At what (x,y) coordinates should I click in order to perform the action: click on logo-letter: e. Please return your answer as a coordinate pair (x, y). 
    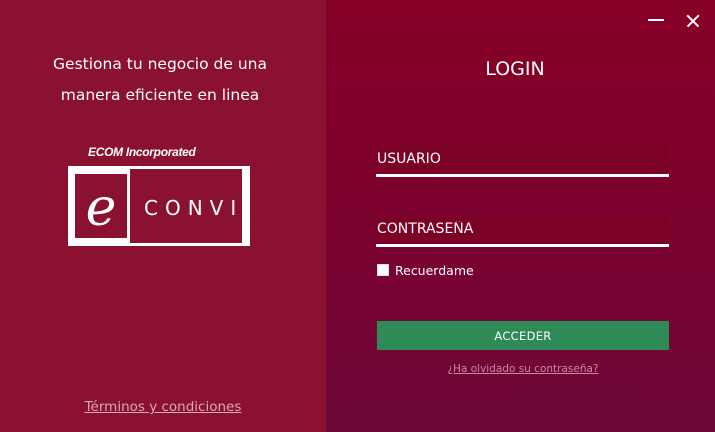
    Looking at the image, I should click on (101, 208).